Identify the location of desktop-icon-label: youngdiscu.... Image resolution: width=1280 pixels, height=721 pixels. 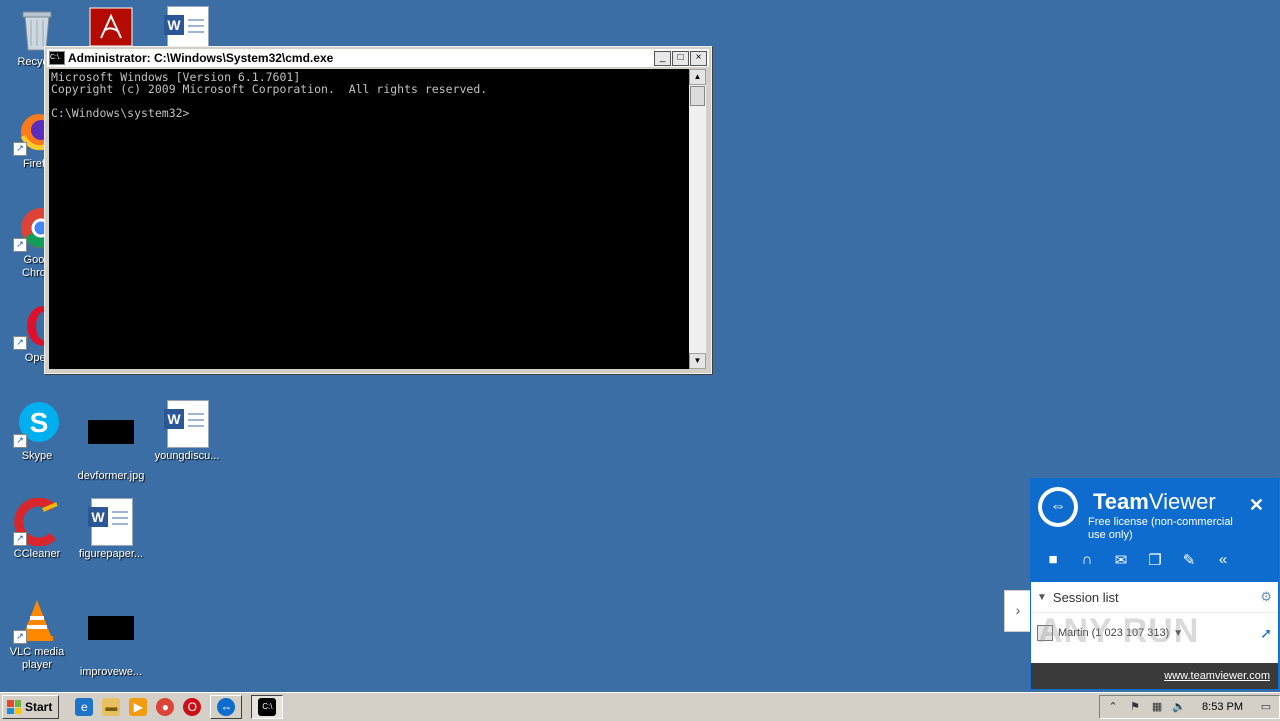
(187, 456).